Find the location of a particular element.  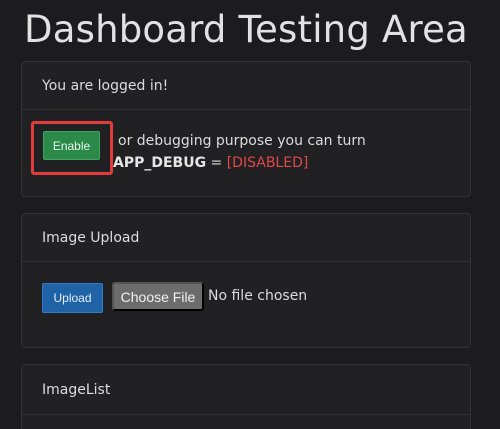

debug-description: or debugging purpose you can turn is located at coordinates (242, 141).